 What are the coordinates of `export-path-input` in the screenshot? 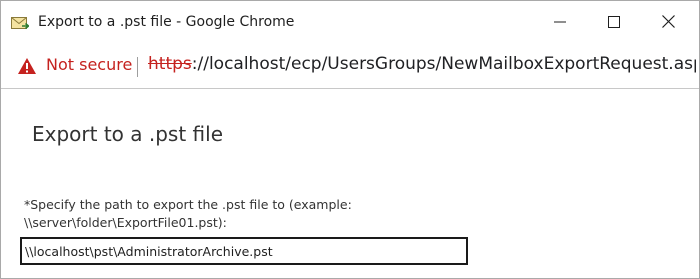 It's located at (244, 251).